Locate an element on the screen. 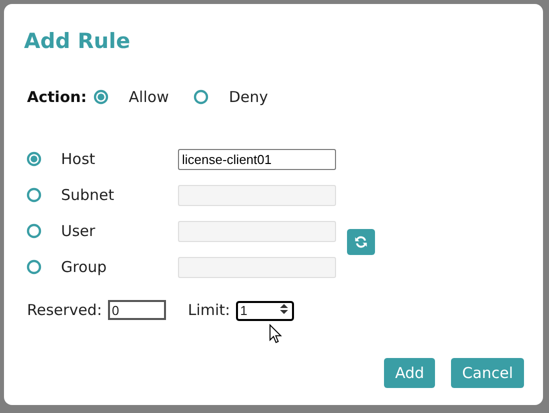 This screenshot has width=549, height=413. option-label: Allow is located at coordinates (148, 97).